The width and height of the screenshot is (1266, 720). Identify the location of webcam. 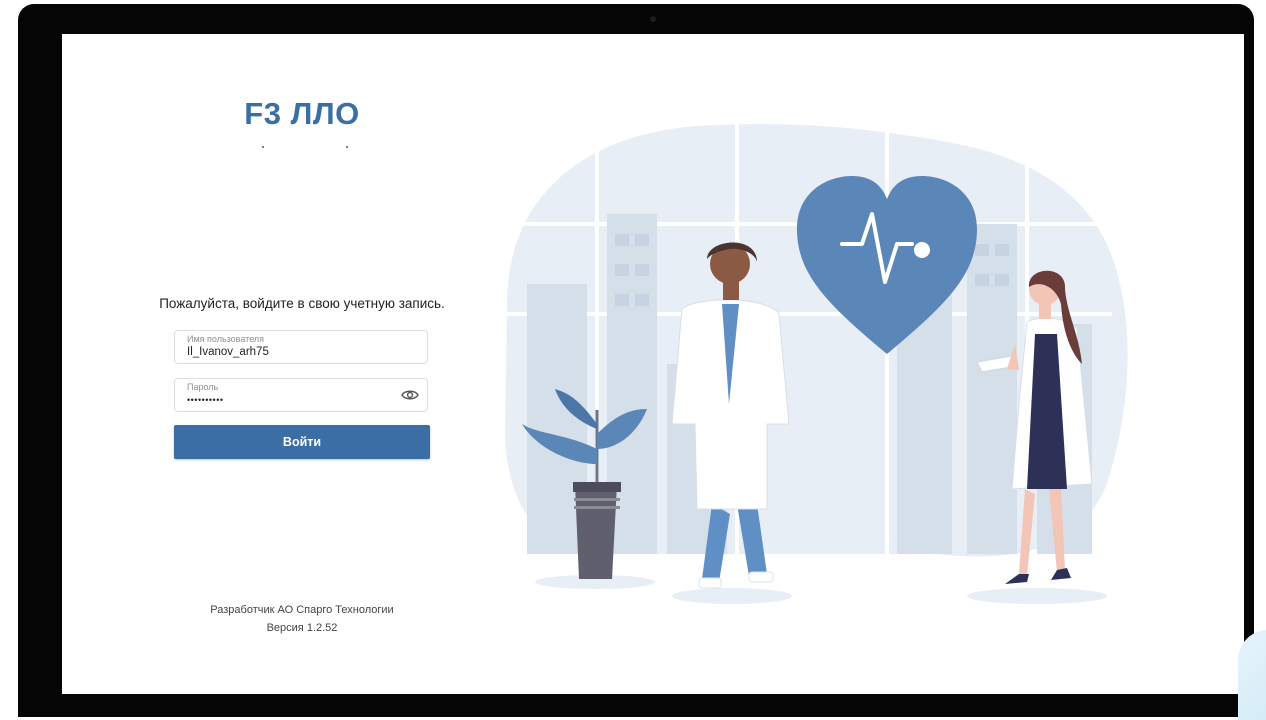
(653, 19).